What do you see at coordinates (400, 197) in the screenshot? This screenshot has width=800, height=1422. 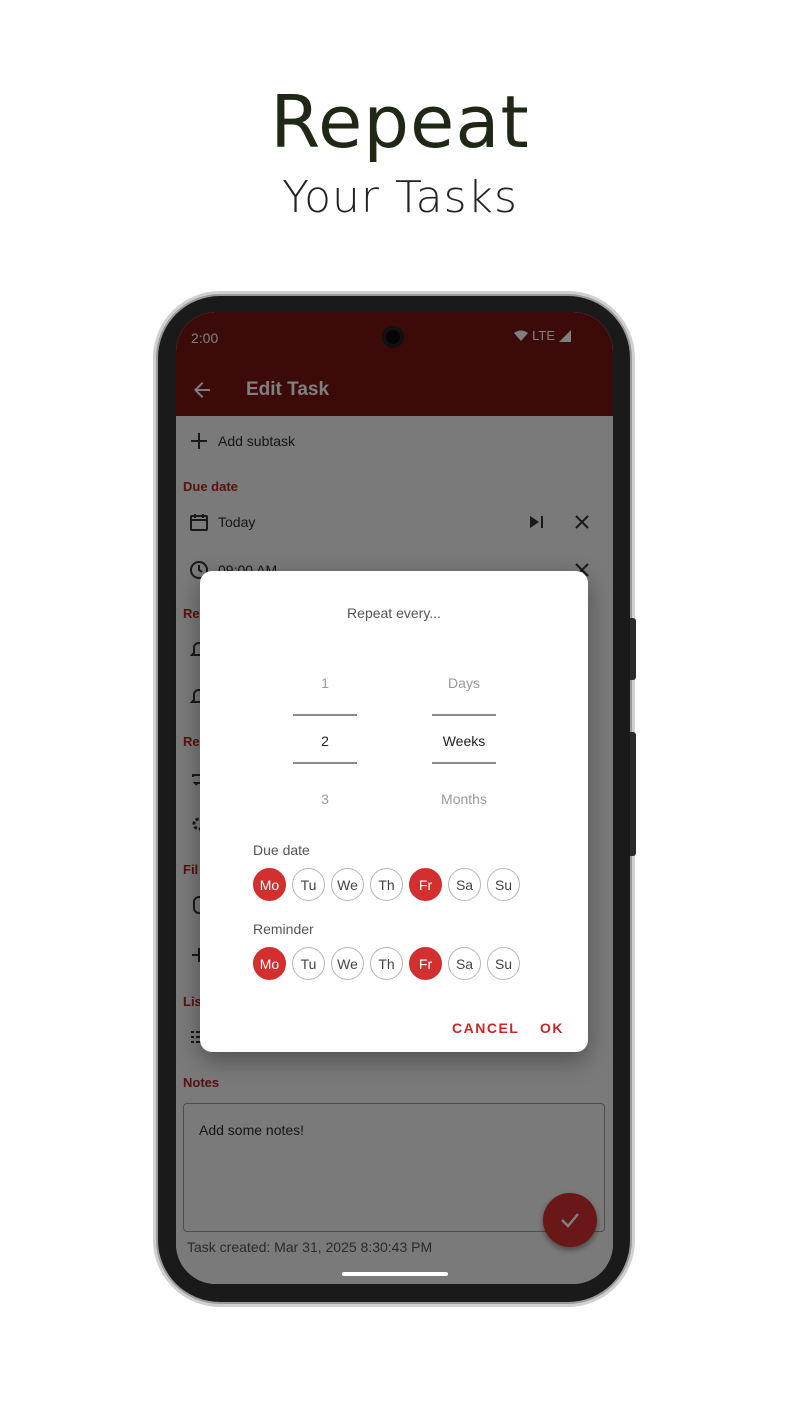 I see `headline-subtitle: Your Tasks` at bounding box center [400, 197].